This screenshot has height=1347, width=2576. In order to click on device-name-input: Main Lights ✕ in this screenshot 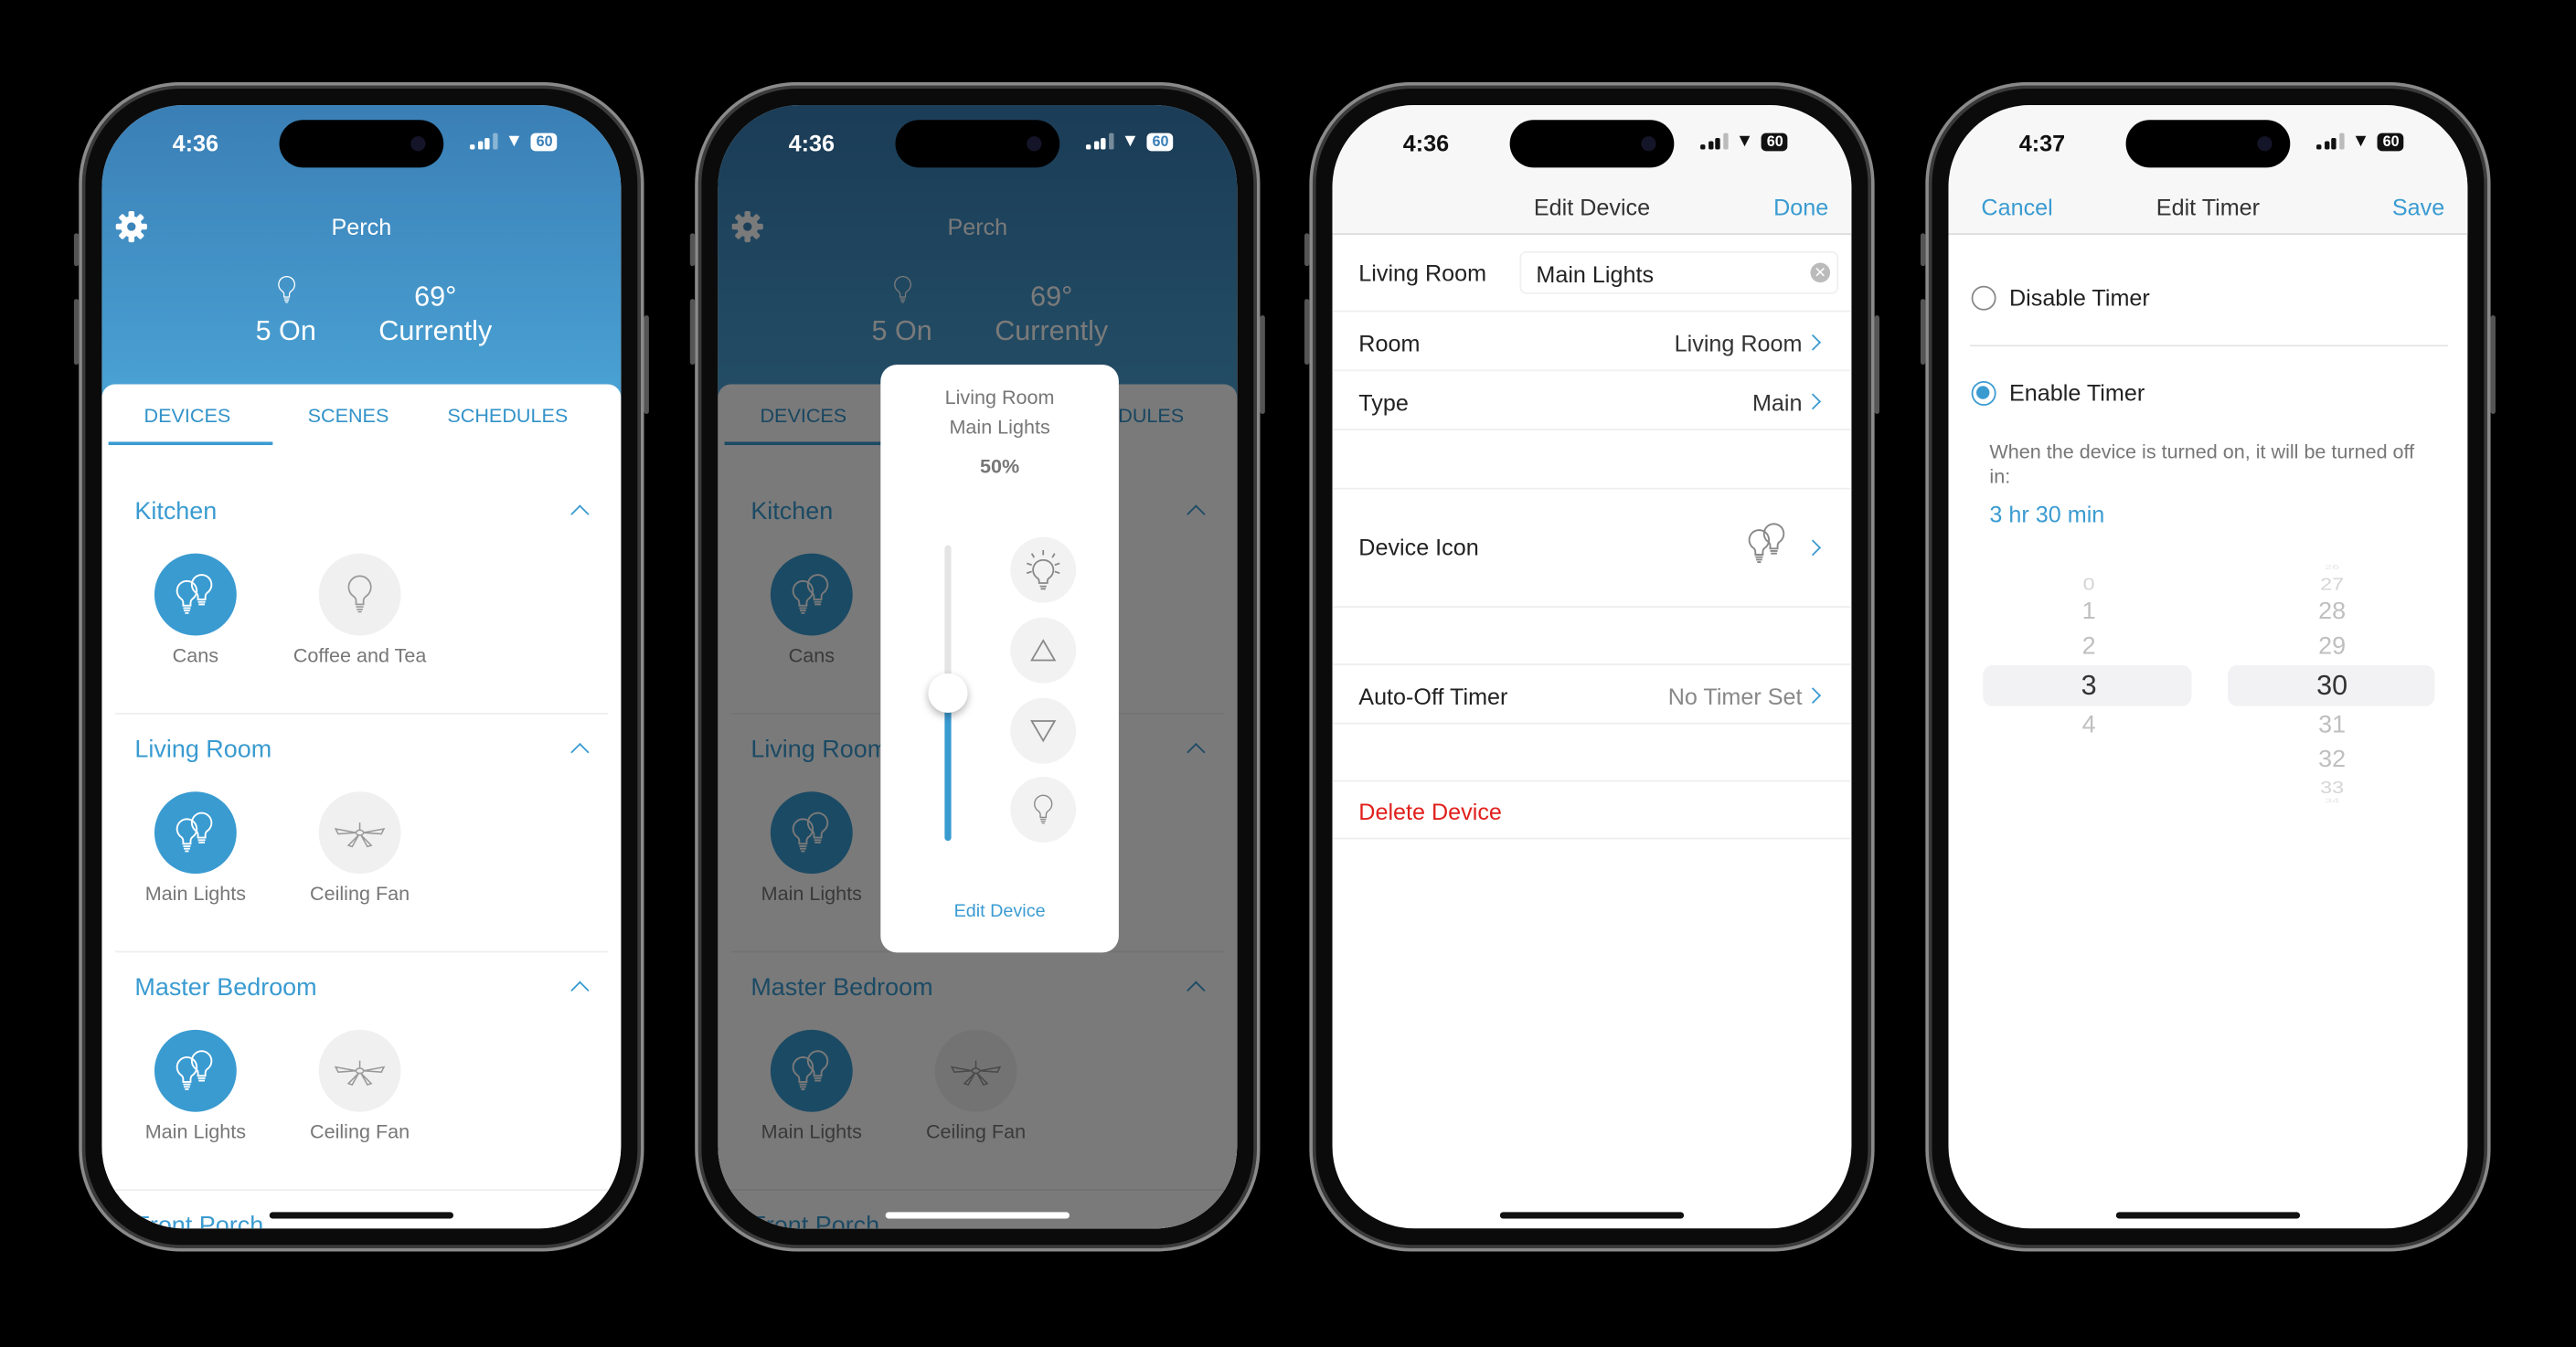, I will do `click(1679, 272)`.